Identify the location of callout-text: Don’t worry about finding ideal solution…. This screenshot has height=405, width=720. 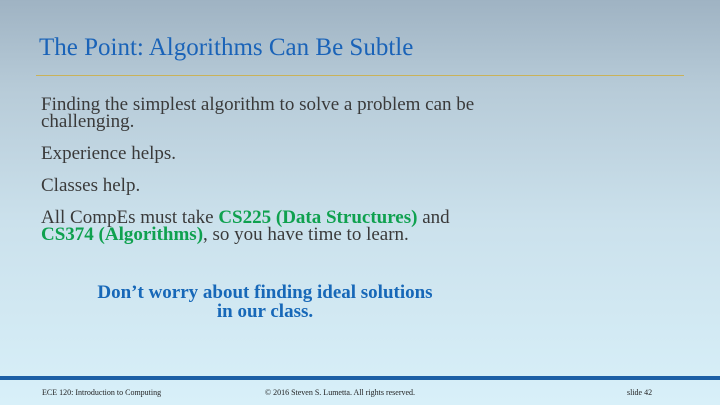
(265, 302).